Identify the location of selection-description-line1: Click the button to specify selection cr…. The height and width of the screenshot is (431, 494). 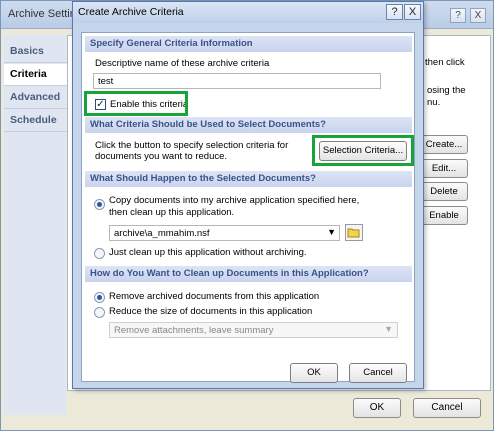
(192, 145).